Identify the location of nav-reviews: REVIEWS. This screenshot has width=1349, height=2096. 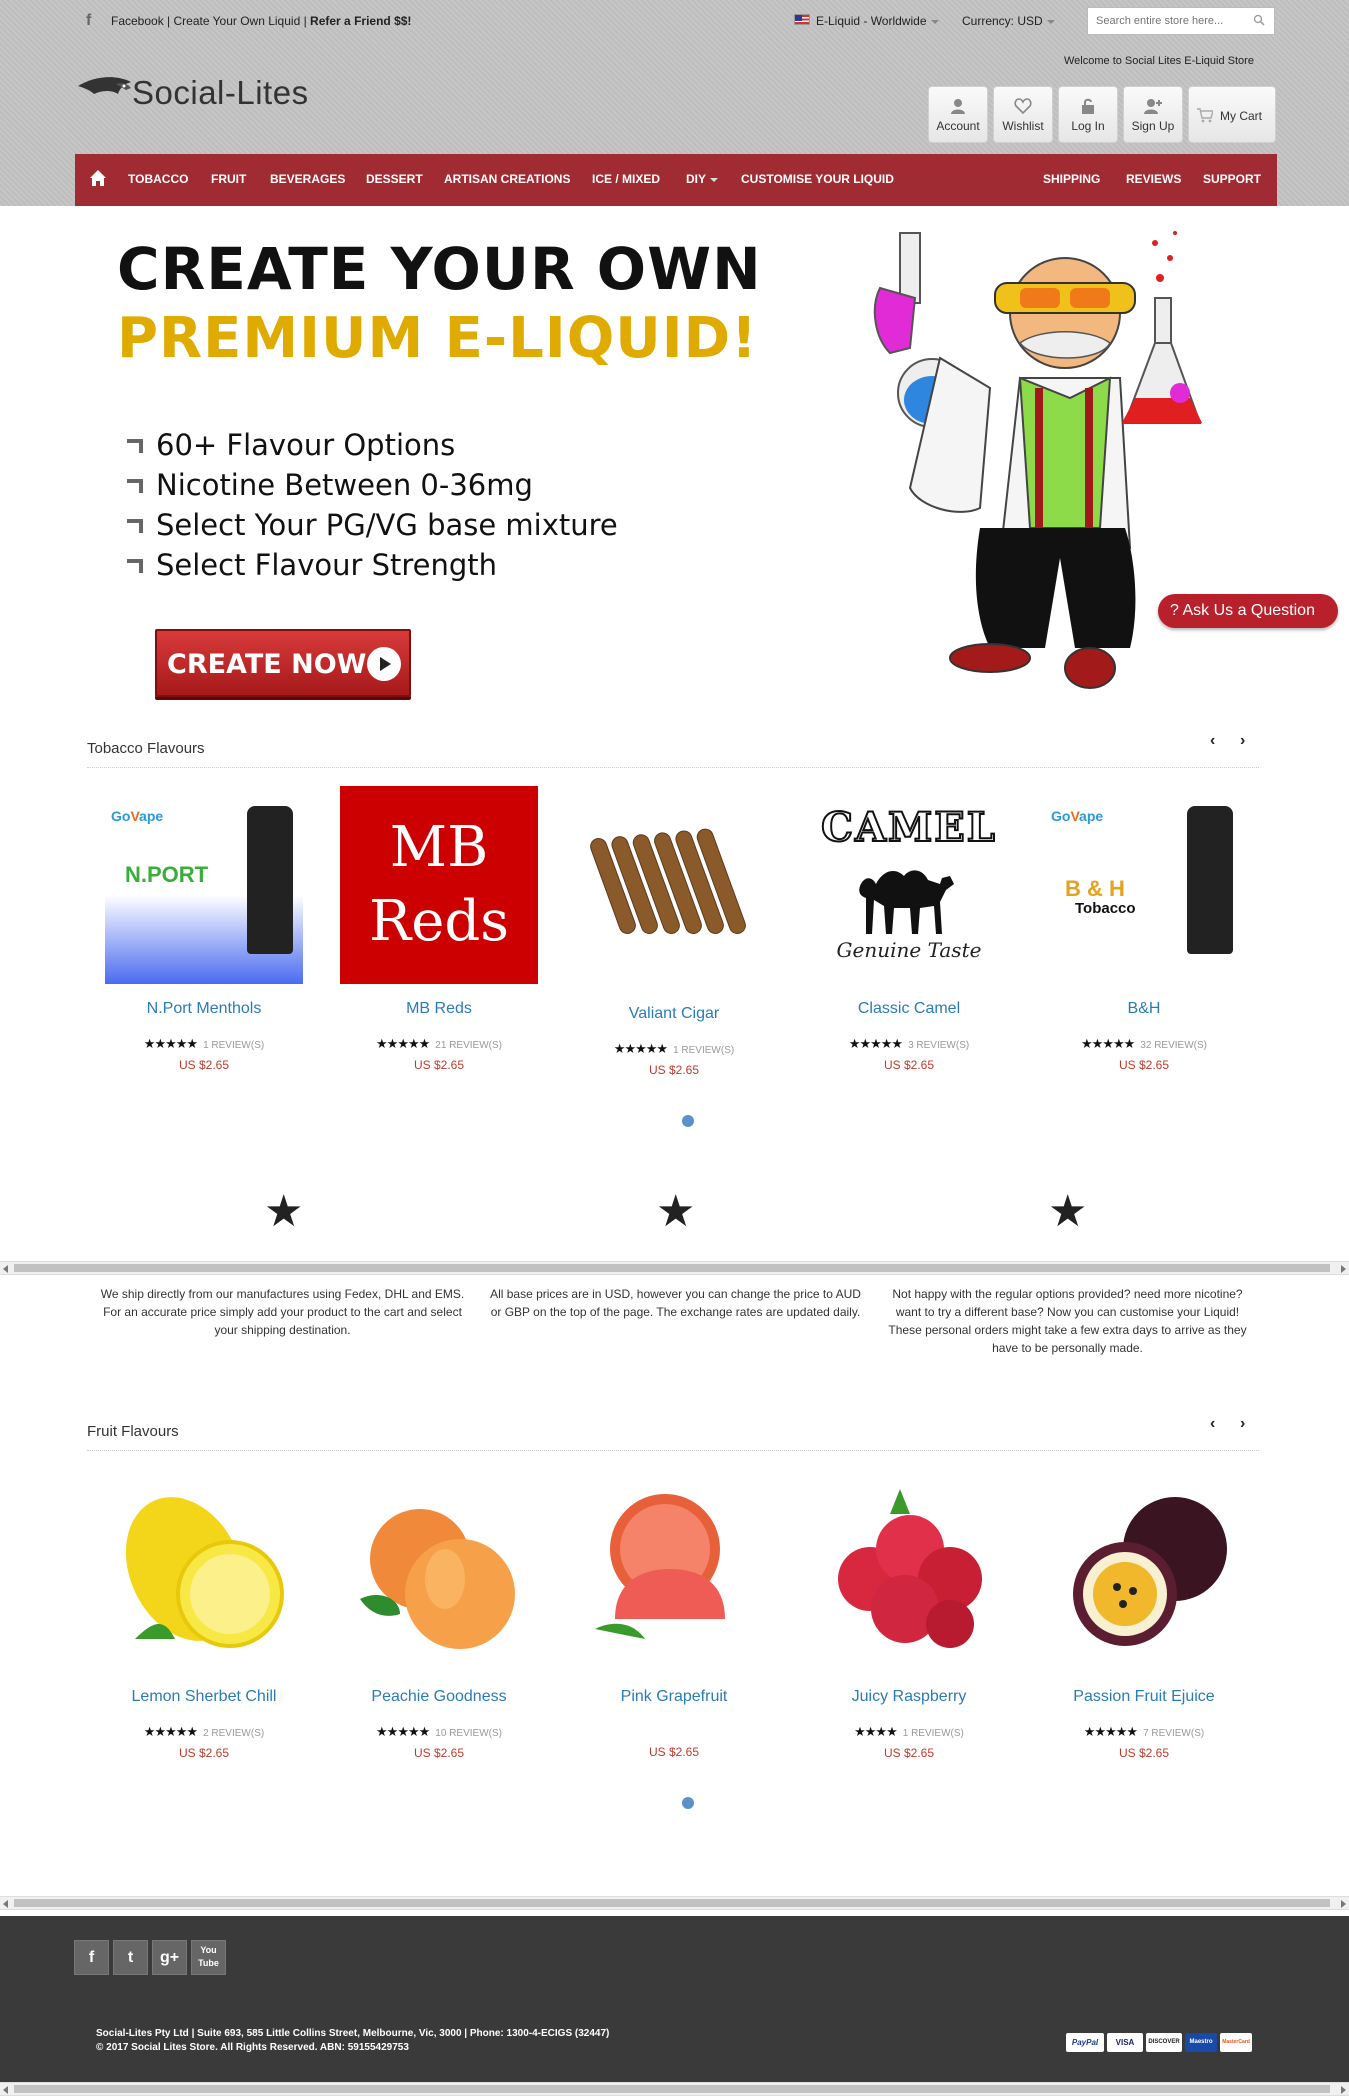
(1153, 179).